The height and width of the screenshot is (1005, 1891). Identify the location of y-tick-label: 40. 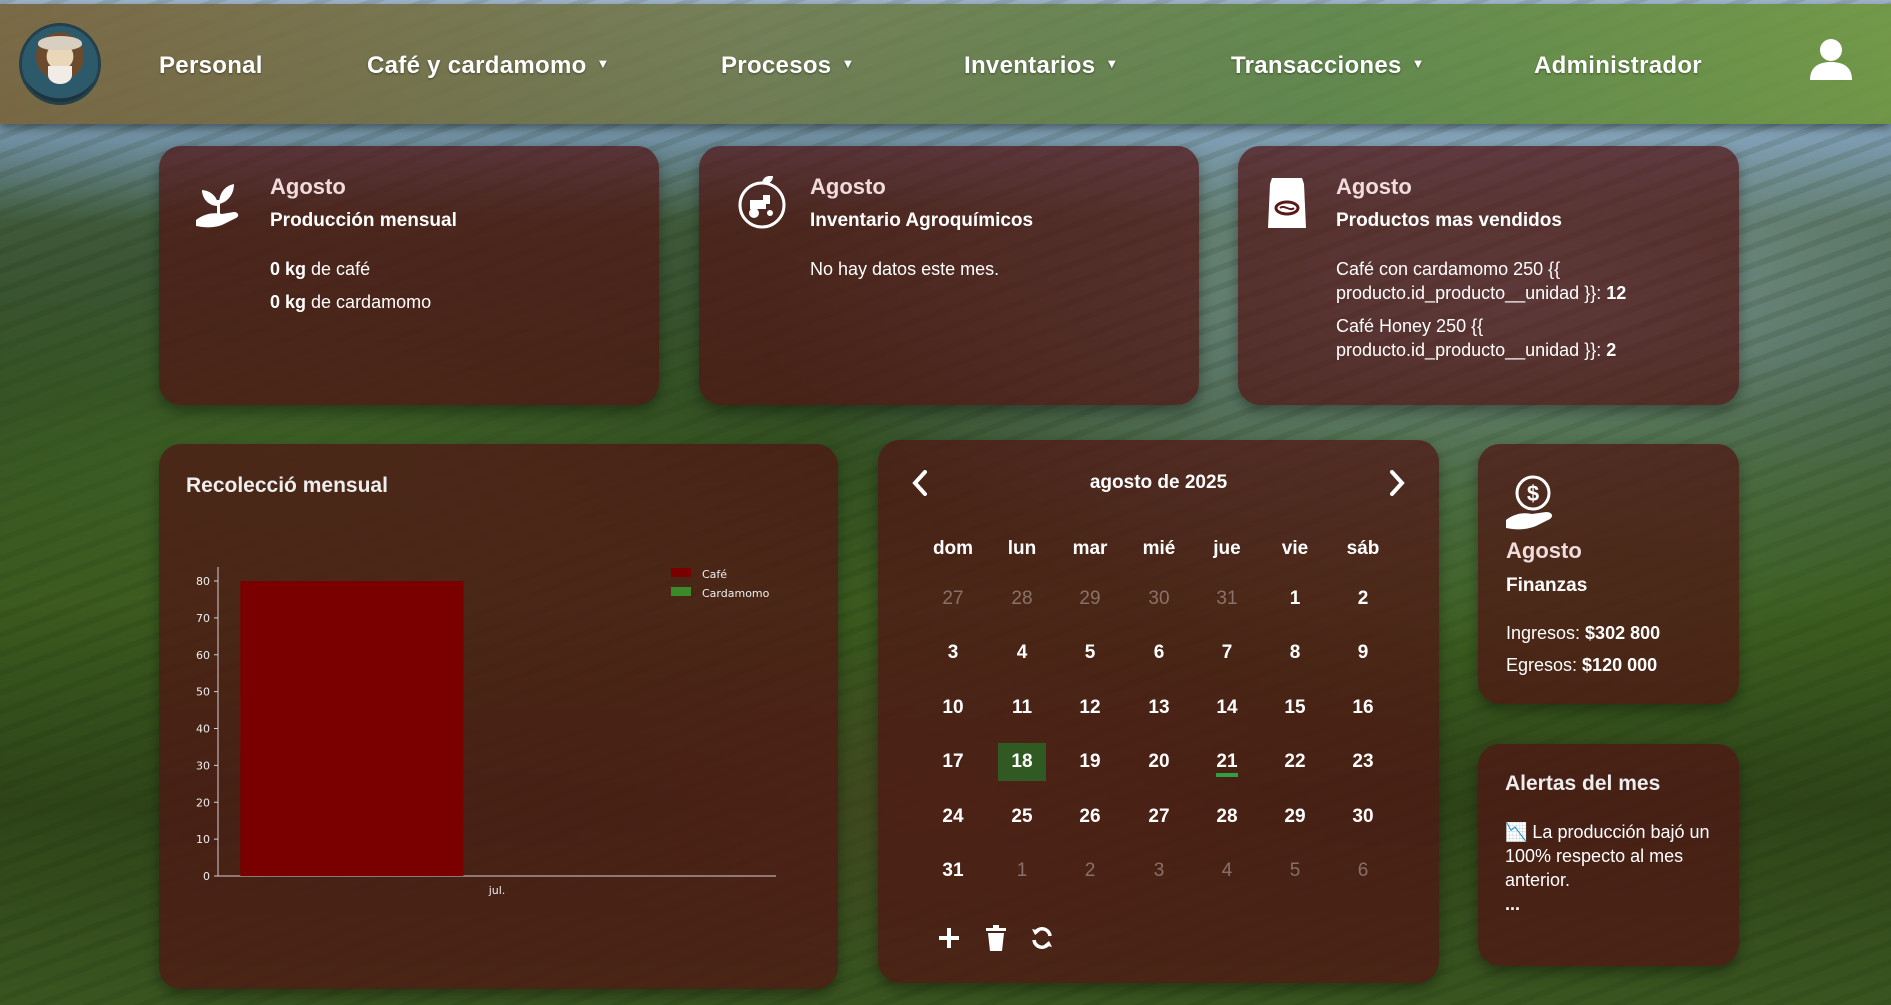
(203, 729).